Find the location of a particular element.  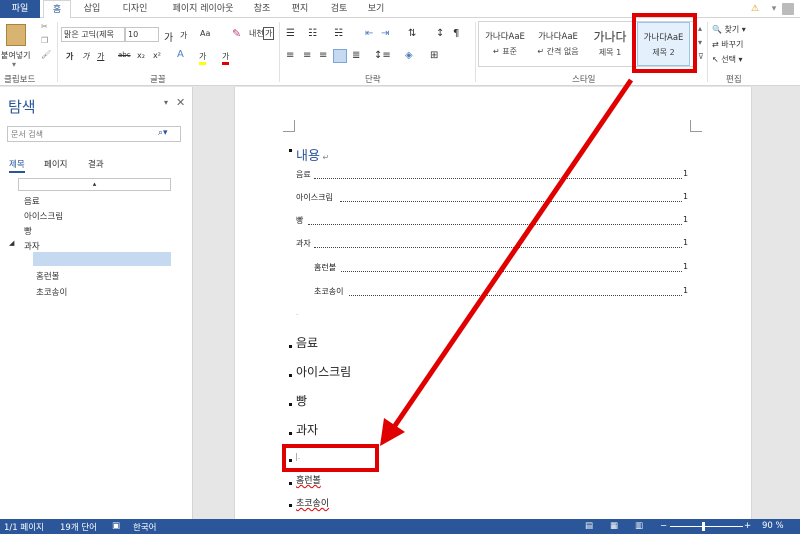

page-count: 1/1 페이지 is located at coordinates (24, 527).